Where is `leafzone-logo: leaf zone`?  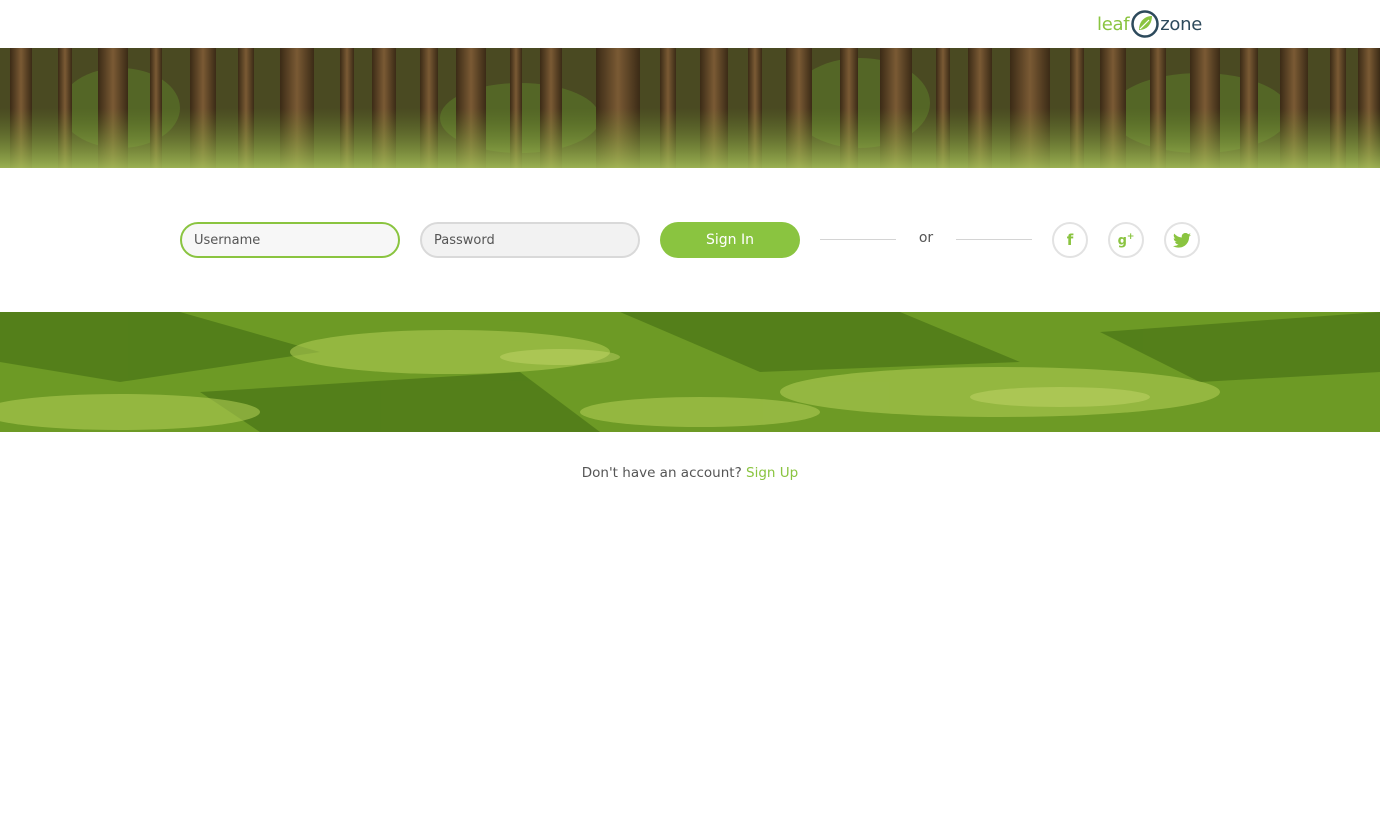
leafzone-logo: leaf zone is located at coordinates (1149, 24).